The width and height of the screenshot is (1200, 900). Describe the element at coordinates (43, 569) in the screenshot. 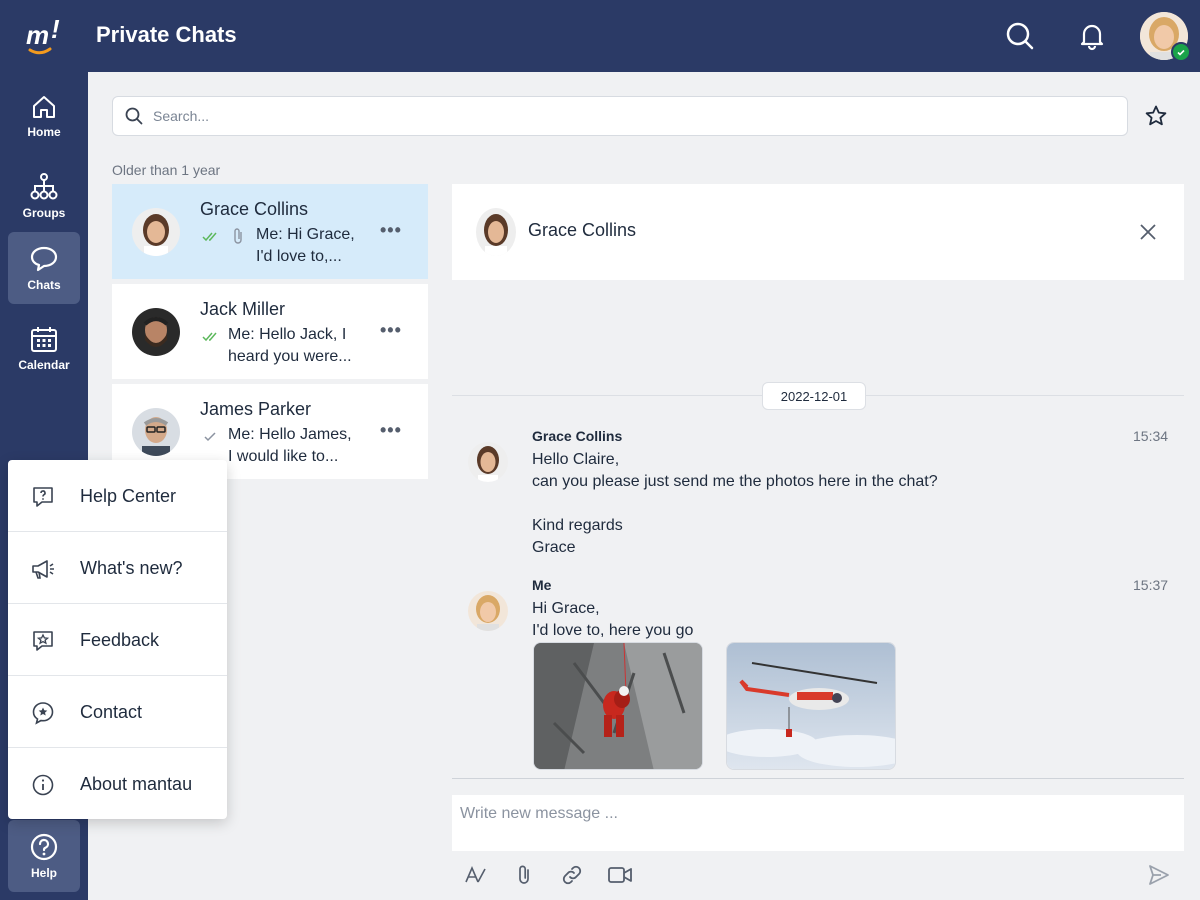

I see `megaphone-icon` at that location.